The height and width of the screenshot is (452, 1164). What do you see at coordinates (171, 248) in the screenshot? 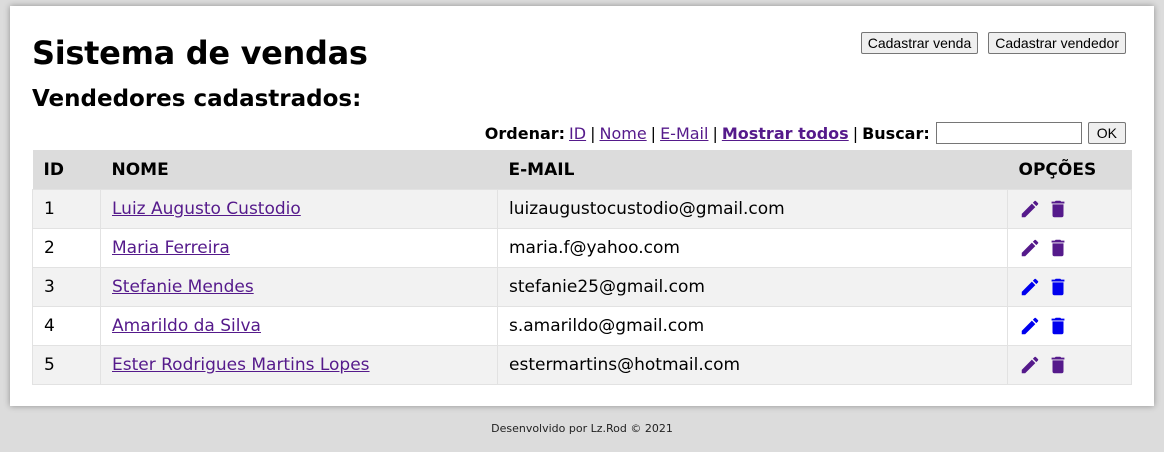
I see `seller-name-link: Maria Ferreira` at bounding box center [171, 248].